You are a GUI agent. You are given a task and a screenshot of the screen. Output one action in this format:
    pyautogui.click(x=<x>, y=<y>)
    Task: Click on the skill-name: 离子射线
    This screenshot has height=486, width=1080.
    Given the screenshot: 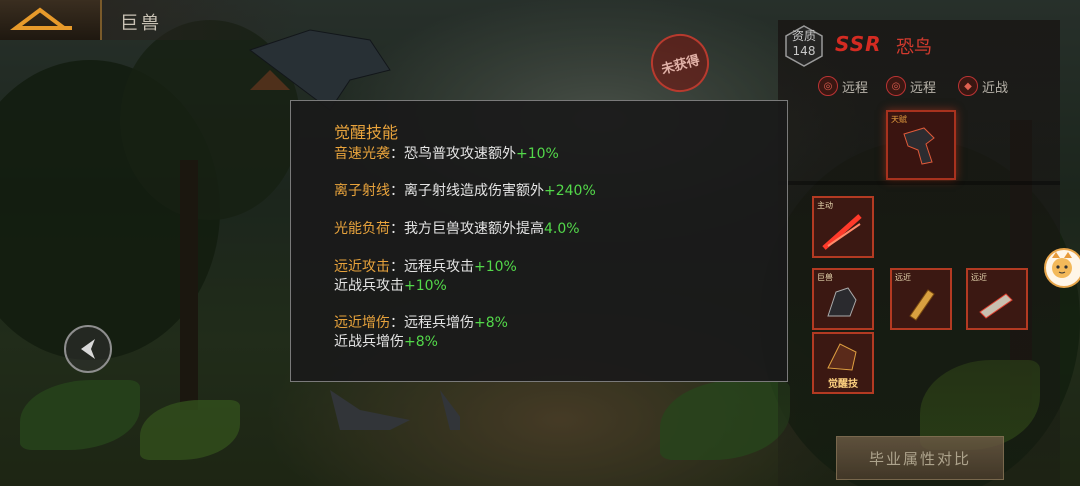 What is the action you would take?
    pyautogui.click(x=362, y=191)
    